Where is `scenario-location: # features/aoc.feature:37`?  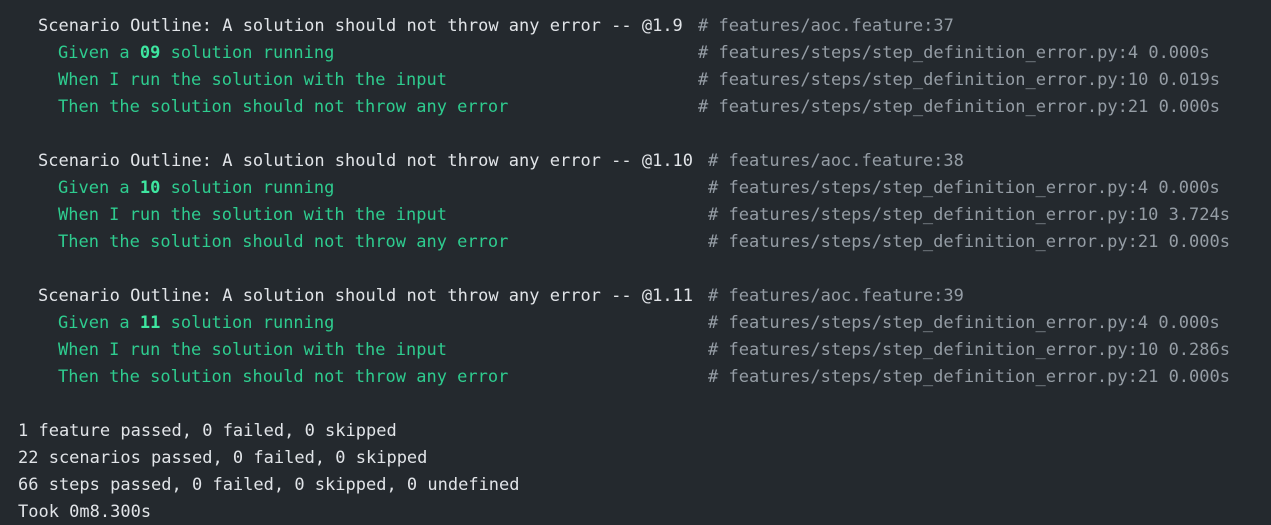
scenario-location: # features/aoc.feature:37 is located at coordinates (826, 26).